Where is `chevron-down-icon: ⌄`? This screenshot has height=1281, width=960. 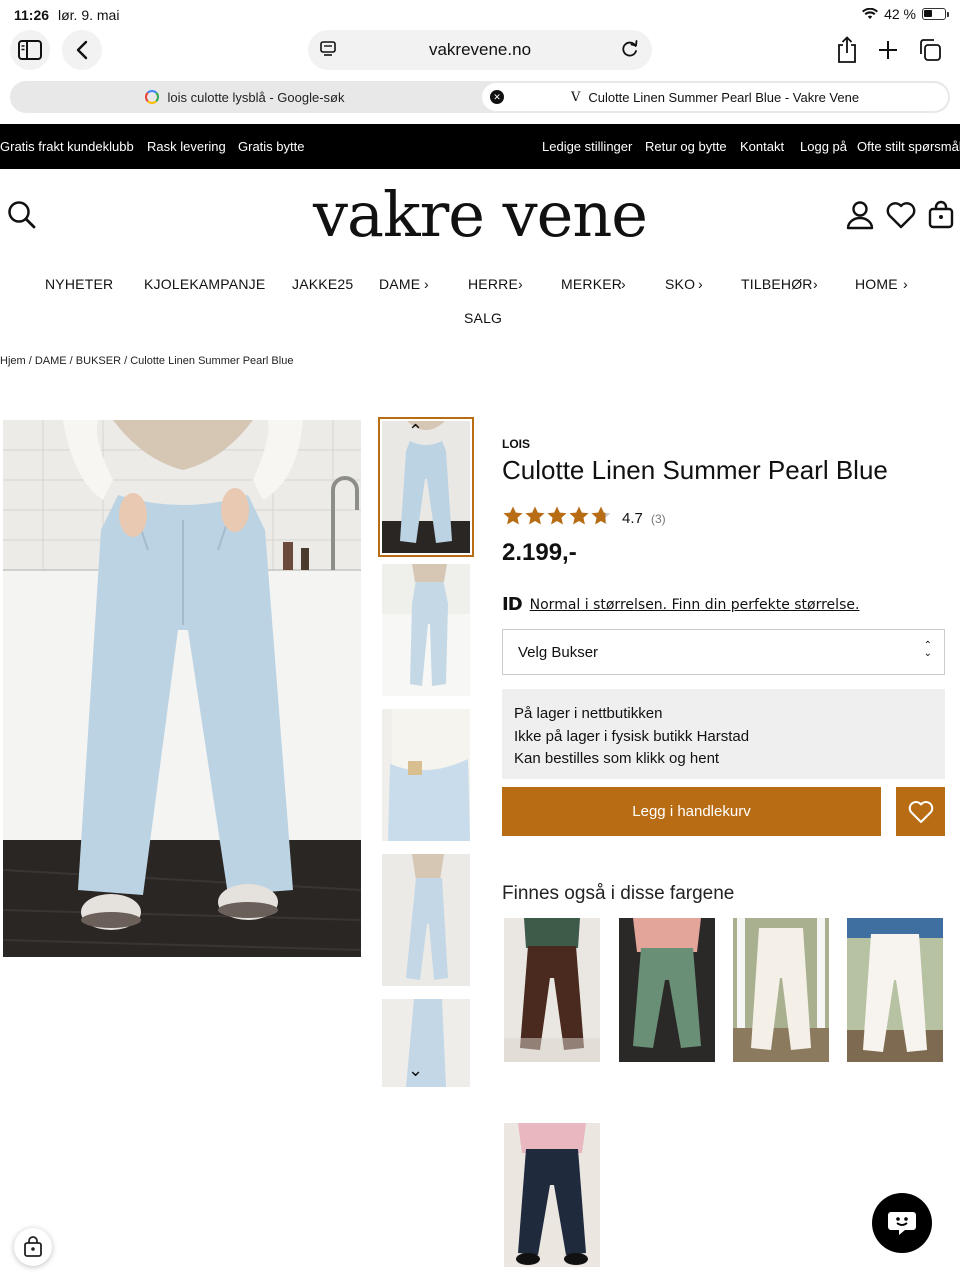
chevron-down-icon: ⌄ is located at coordinates (415, 1070).